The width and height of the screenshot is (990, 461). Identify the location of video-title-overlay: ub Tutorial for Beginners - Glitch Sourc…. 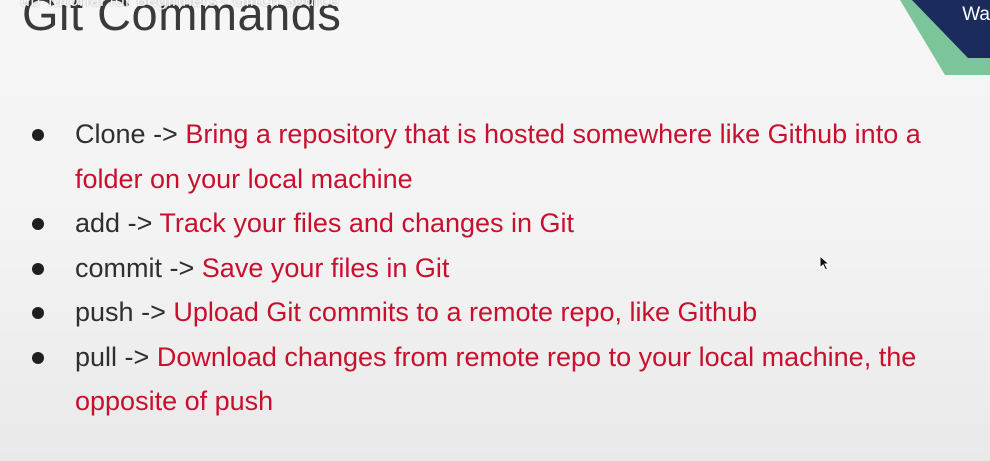
(180, 5).